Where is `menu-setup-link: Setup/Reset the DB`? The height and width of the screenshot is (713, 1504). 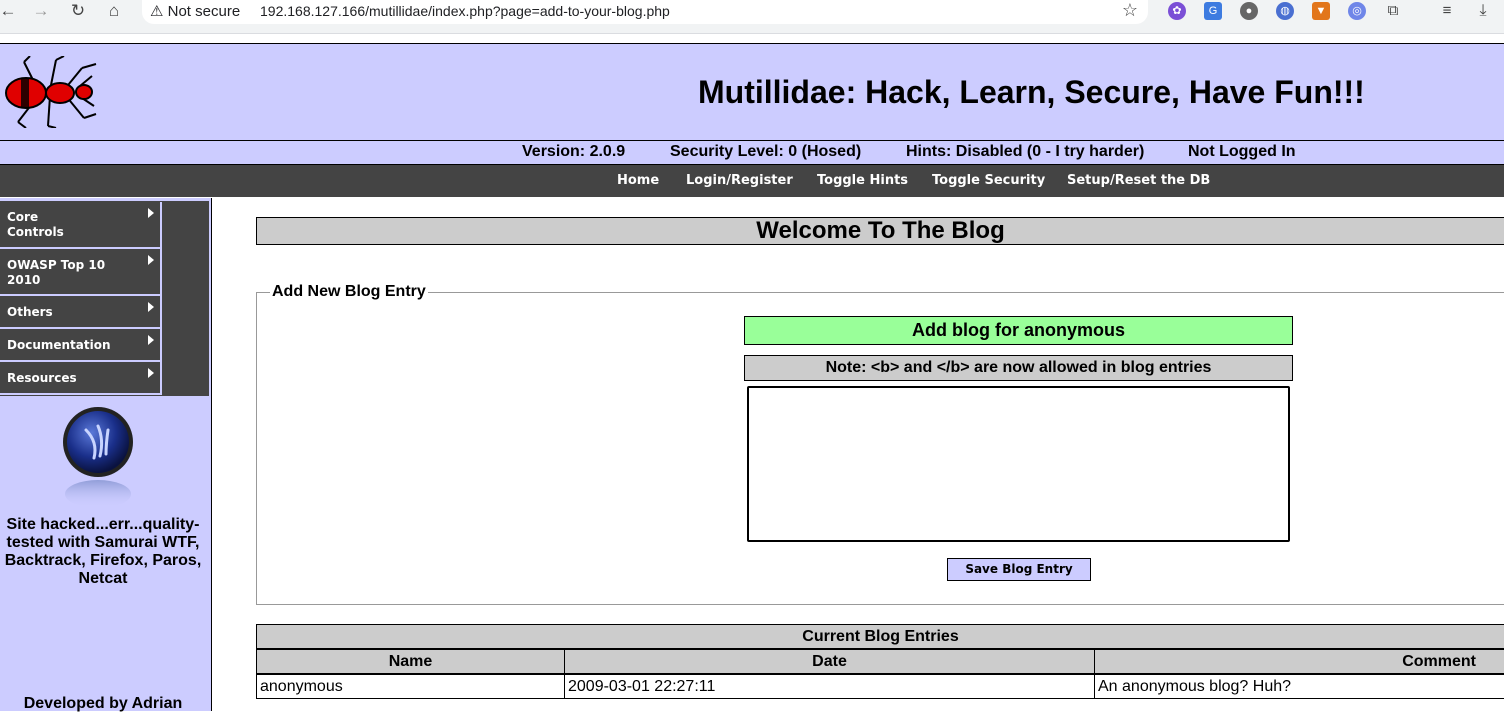
menu-setup-link: Setup/Reset the DB is located at coordinates (1138, 180).